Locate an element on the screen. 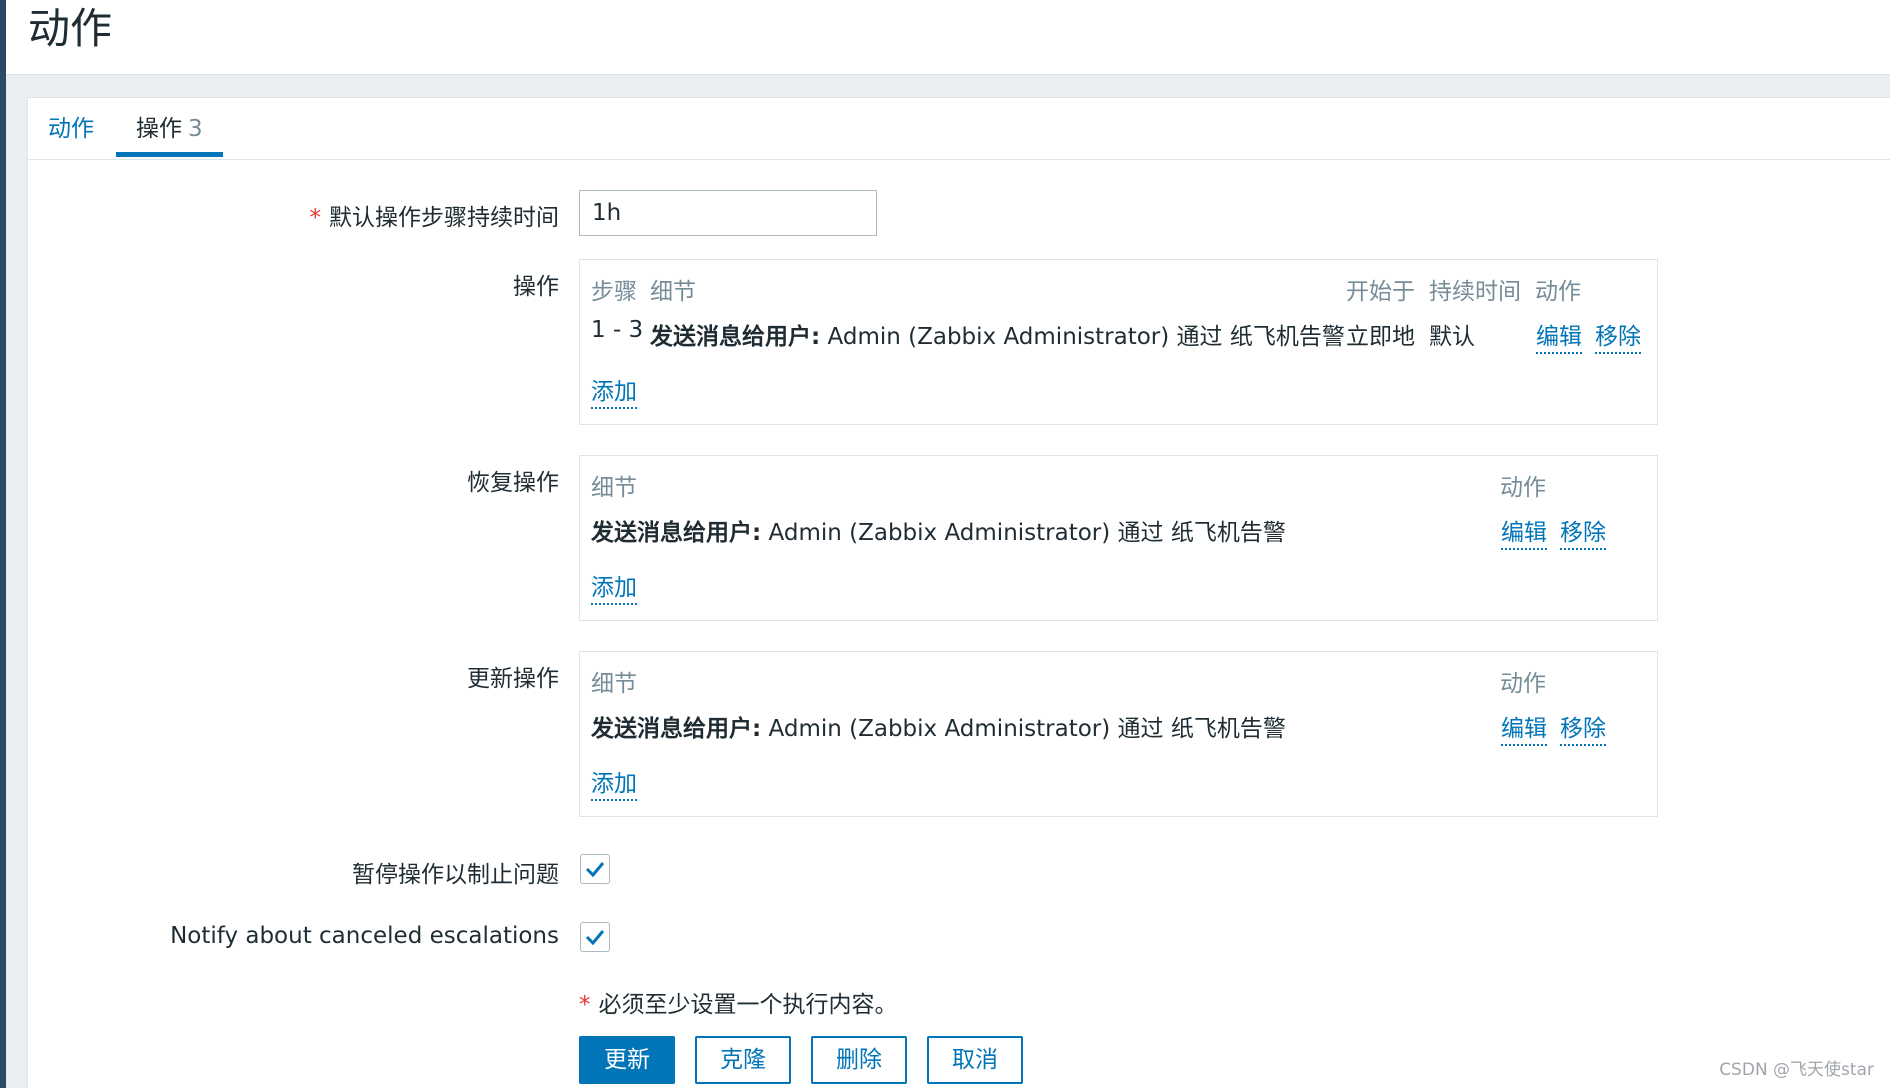 The height and width of the screenshot is (1088, 1890). operation-edit-link: 编辑 is located at coordinates (1559, 335).